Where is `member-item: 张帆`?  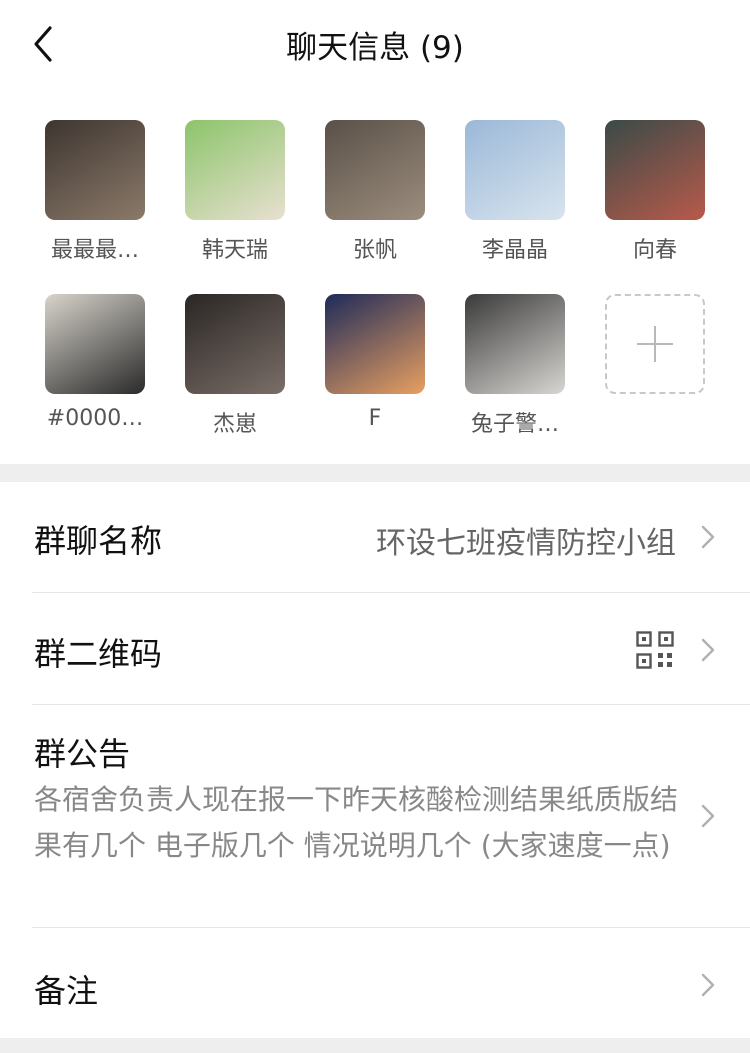 member-item: 张帆 is located at coordinates (375, 192).